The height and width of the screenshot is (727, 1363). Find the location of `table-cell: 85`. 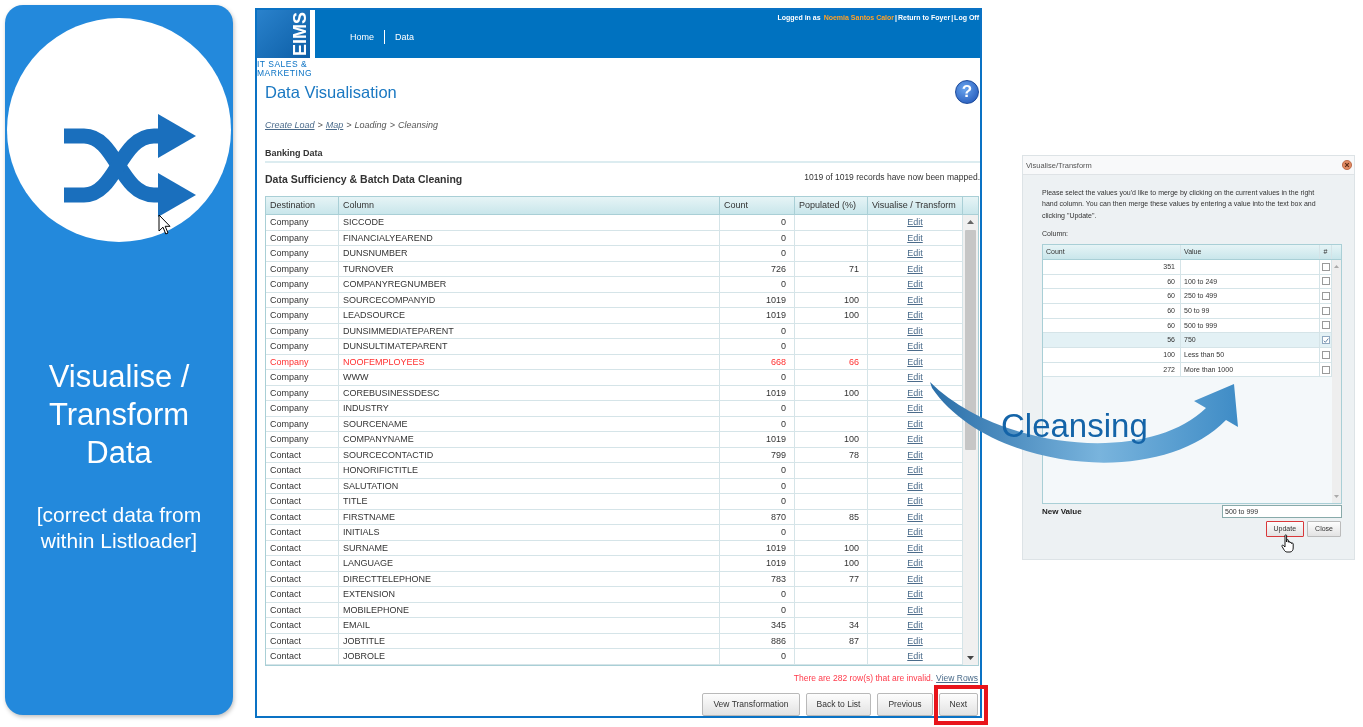

table-cell: 85 is located at coordinates (831, 516).